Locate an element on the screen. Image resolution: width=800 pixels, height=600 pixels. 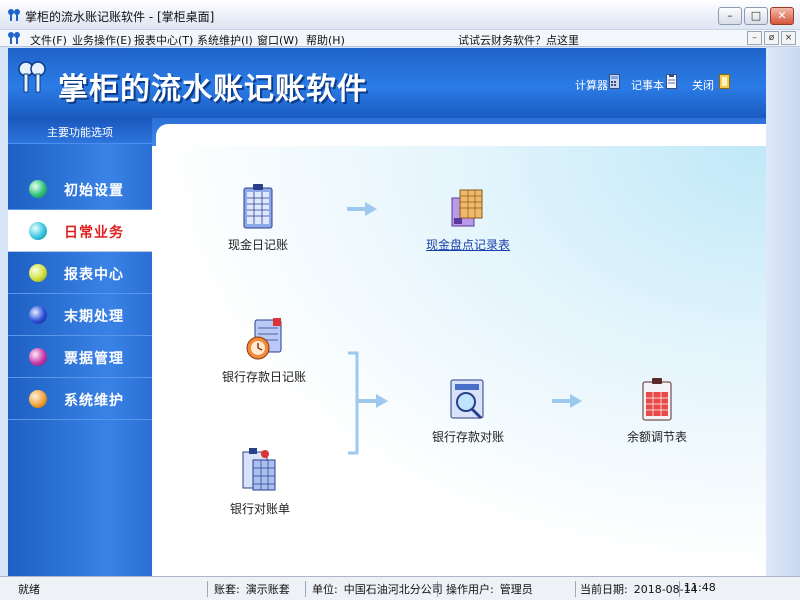
window-controls: – □ ✕ is located at coordinates (756, 16).